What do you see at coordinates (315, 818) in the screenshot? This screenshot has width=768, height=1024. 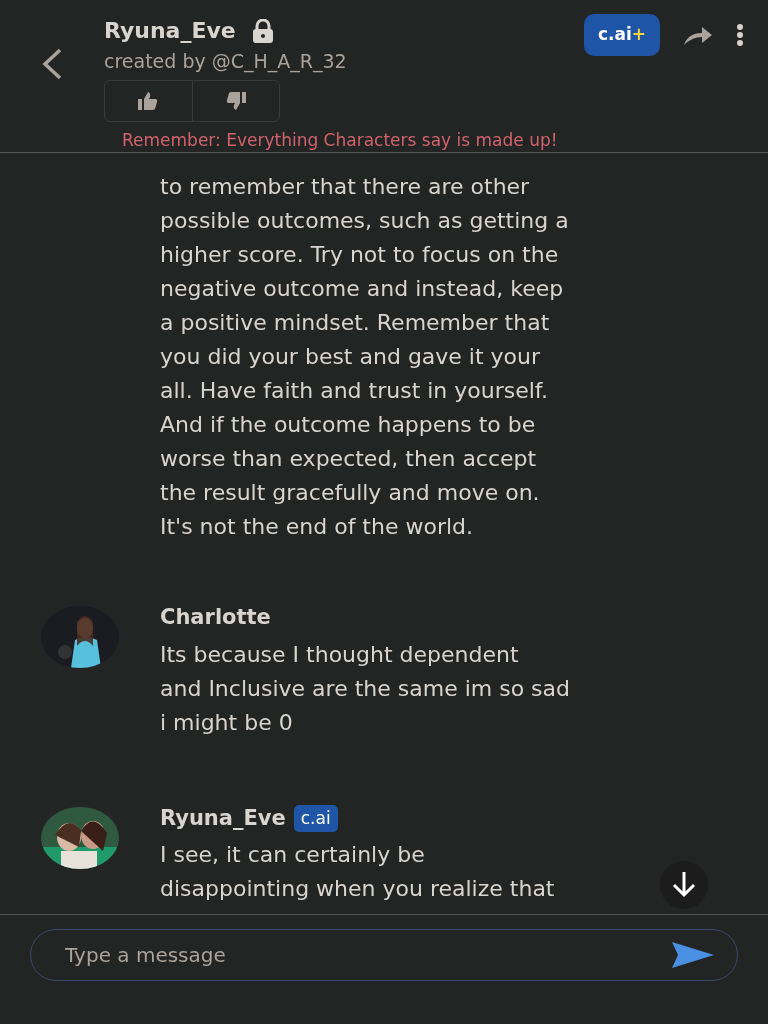 I see `bot-tag: c.ai` at bounding box center [315, 818].